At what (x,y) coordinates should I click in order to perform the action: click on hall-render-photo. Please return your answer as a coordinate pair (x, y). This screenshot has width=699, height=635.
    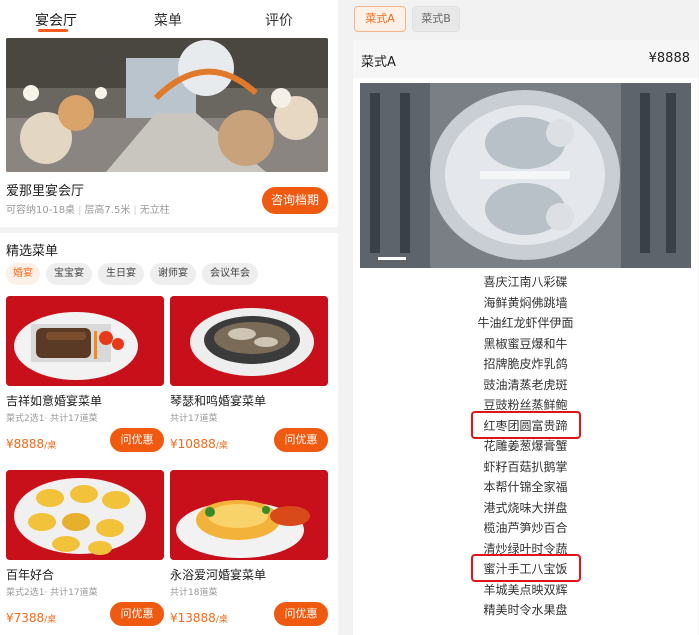
    Looking at the image, I should click on (525, 175).